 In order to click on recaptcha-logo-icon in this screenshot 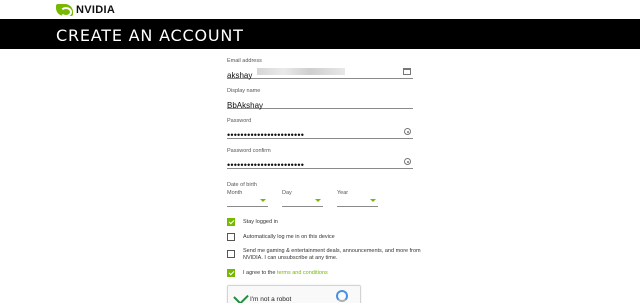, I will do `click(342, 296)`.